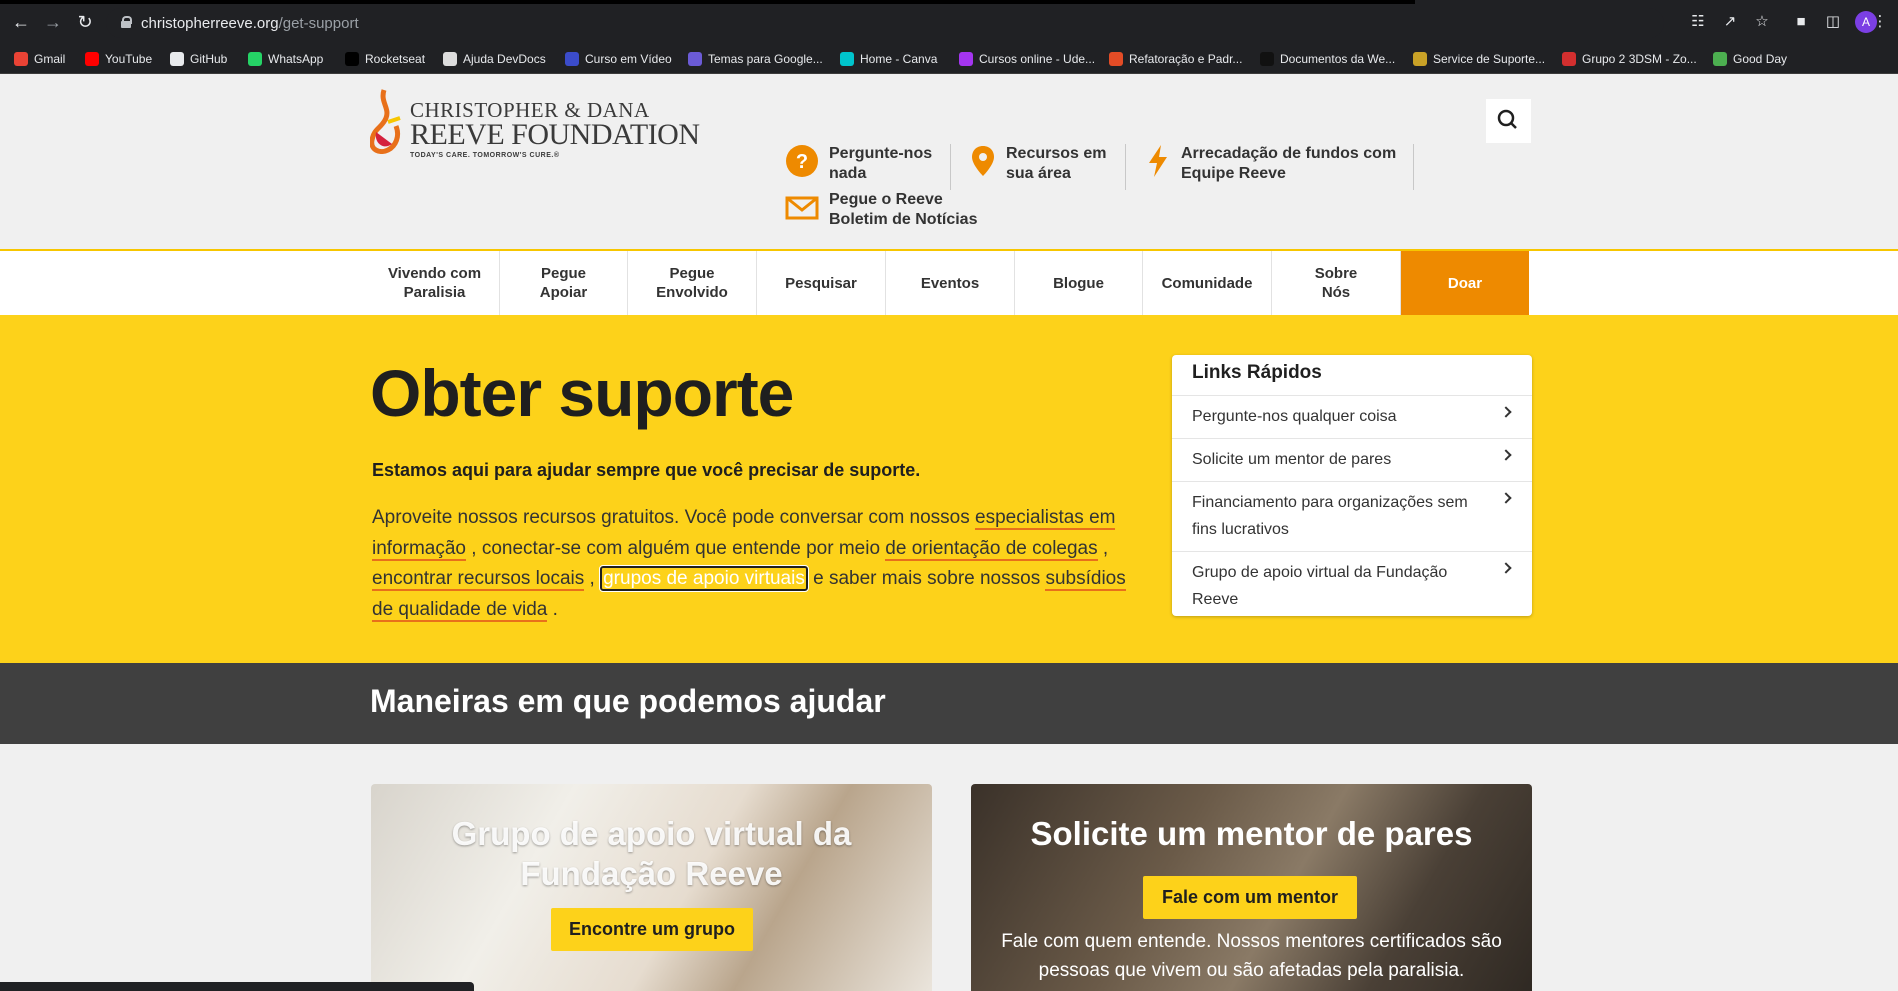 The width and height of the screenshot is (1898, 991). What do you see at coordinates (1801, 22) in the screenshot?
I see `extensions-icon: ■` at bounding box center [1801, 22].